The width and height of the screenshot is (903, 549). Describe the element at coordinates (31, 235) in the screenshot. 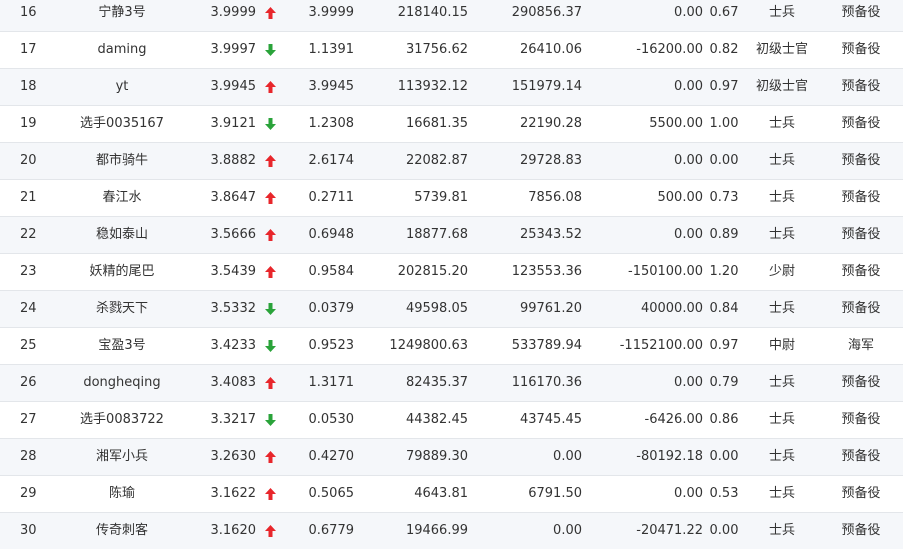

I see `rank-cell: 22` at that location.